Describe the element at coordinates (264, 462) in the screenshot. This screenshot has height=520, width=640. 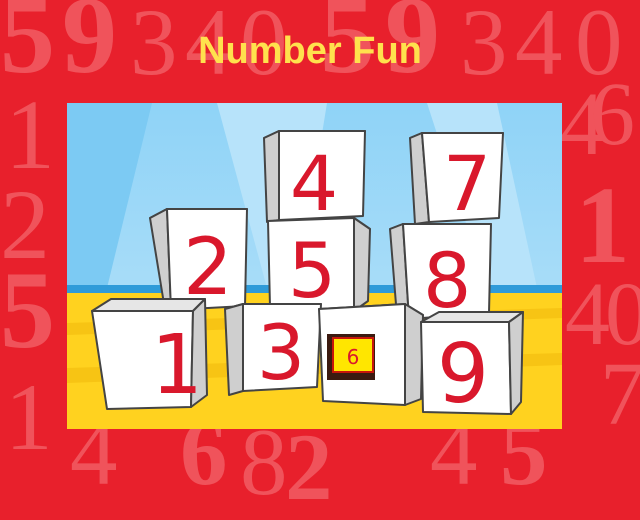
I see `bg-digit: 8` at that location.